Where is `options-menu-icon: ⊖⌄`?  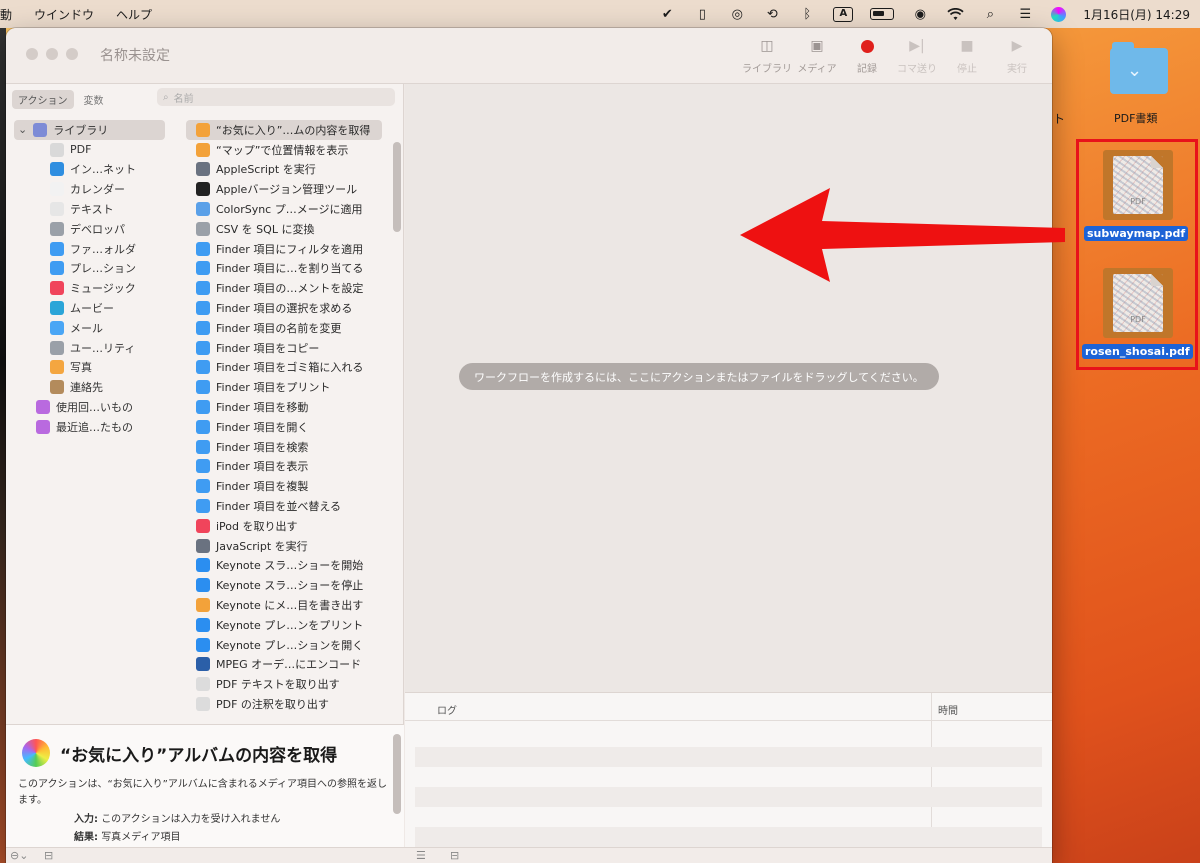 options-menu-icon: ⊖⌄ is located at coordinates (19, 855).